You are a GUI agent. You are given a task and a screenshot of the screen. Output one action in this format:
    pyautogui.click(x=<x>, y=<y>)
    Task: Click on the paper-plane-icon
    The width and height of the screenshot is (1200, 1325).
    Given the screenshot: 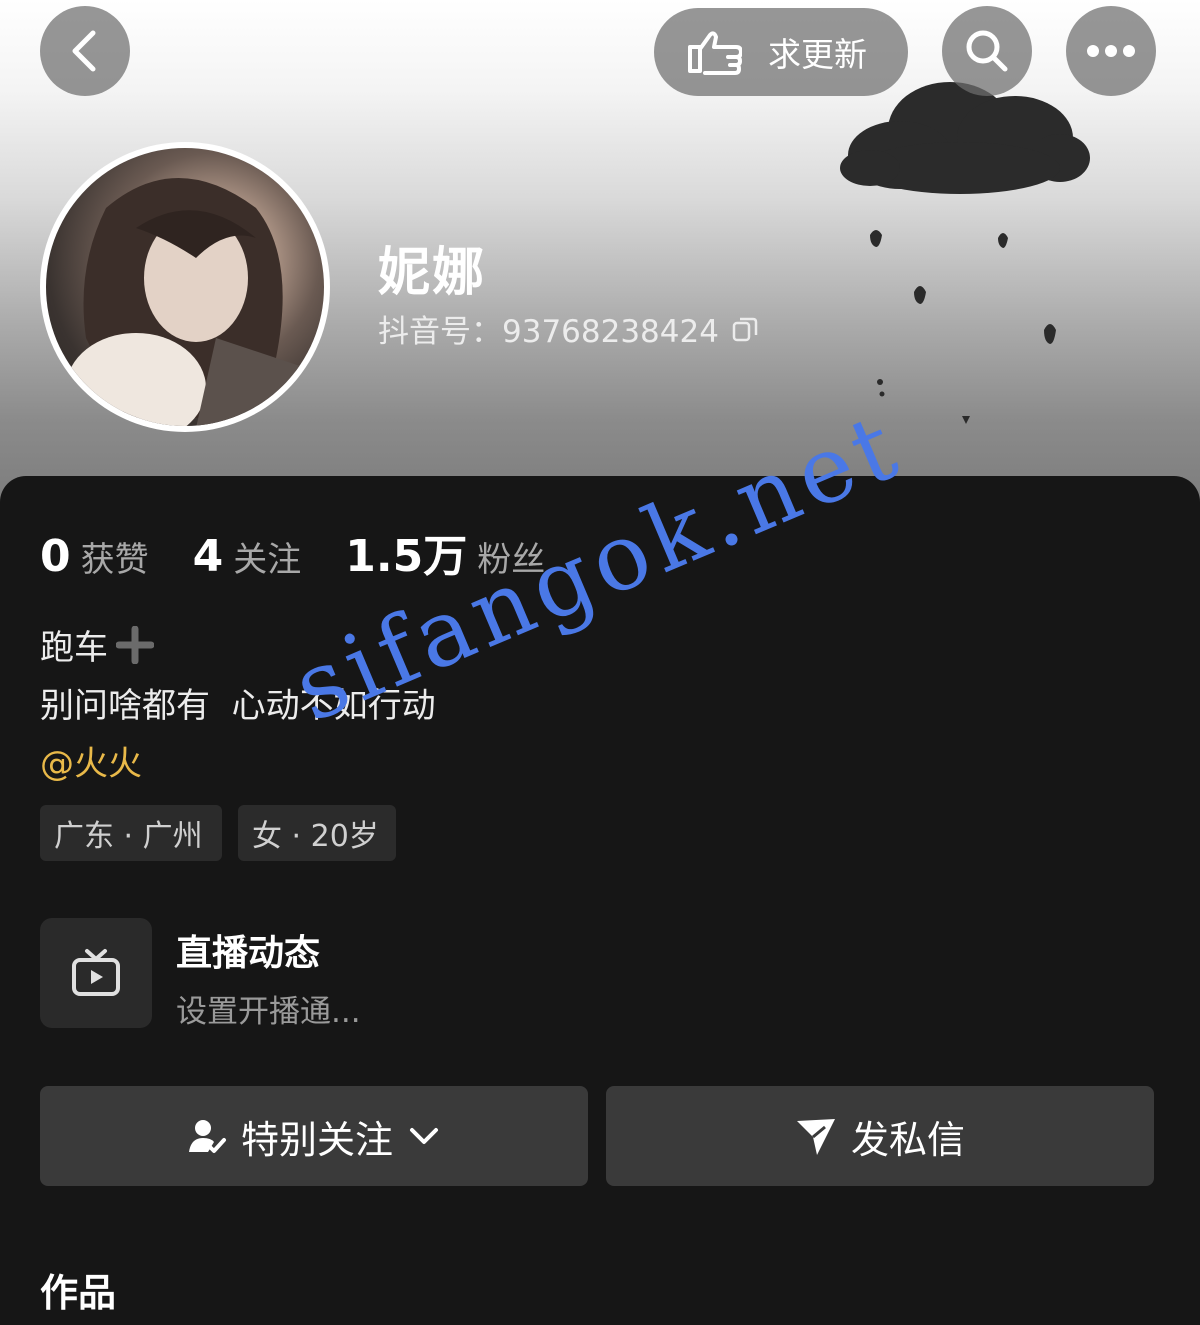 What is the action you would take?
    pyautogui.click(x=815, y=1137)
    